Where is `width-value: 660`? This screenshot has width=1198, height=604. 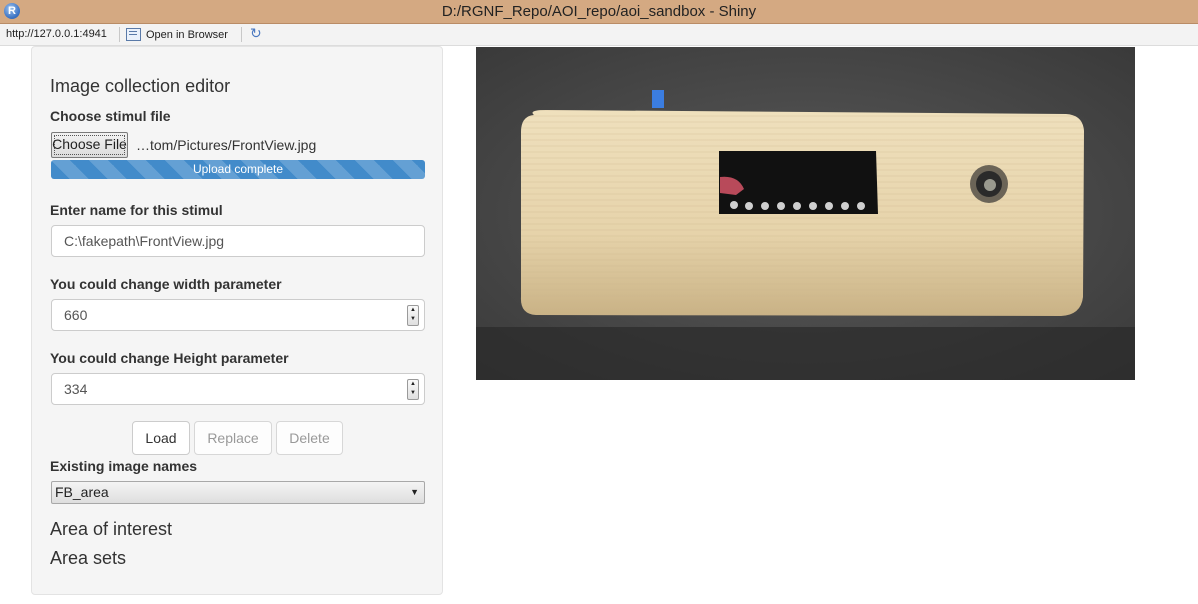
width-value: 660 is located at coordinates (76, 315).